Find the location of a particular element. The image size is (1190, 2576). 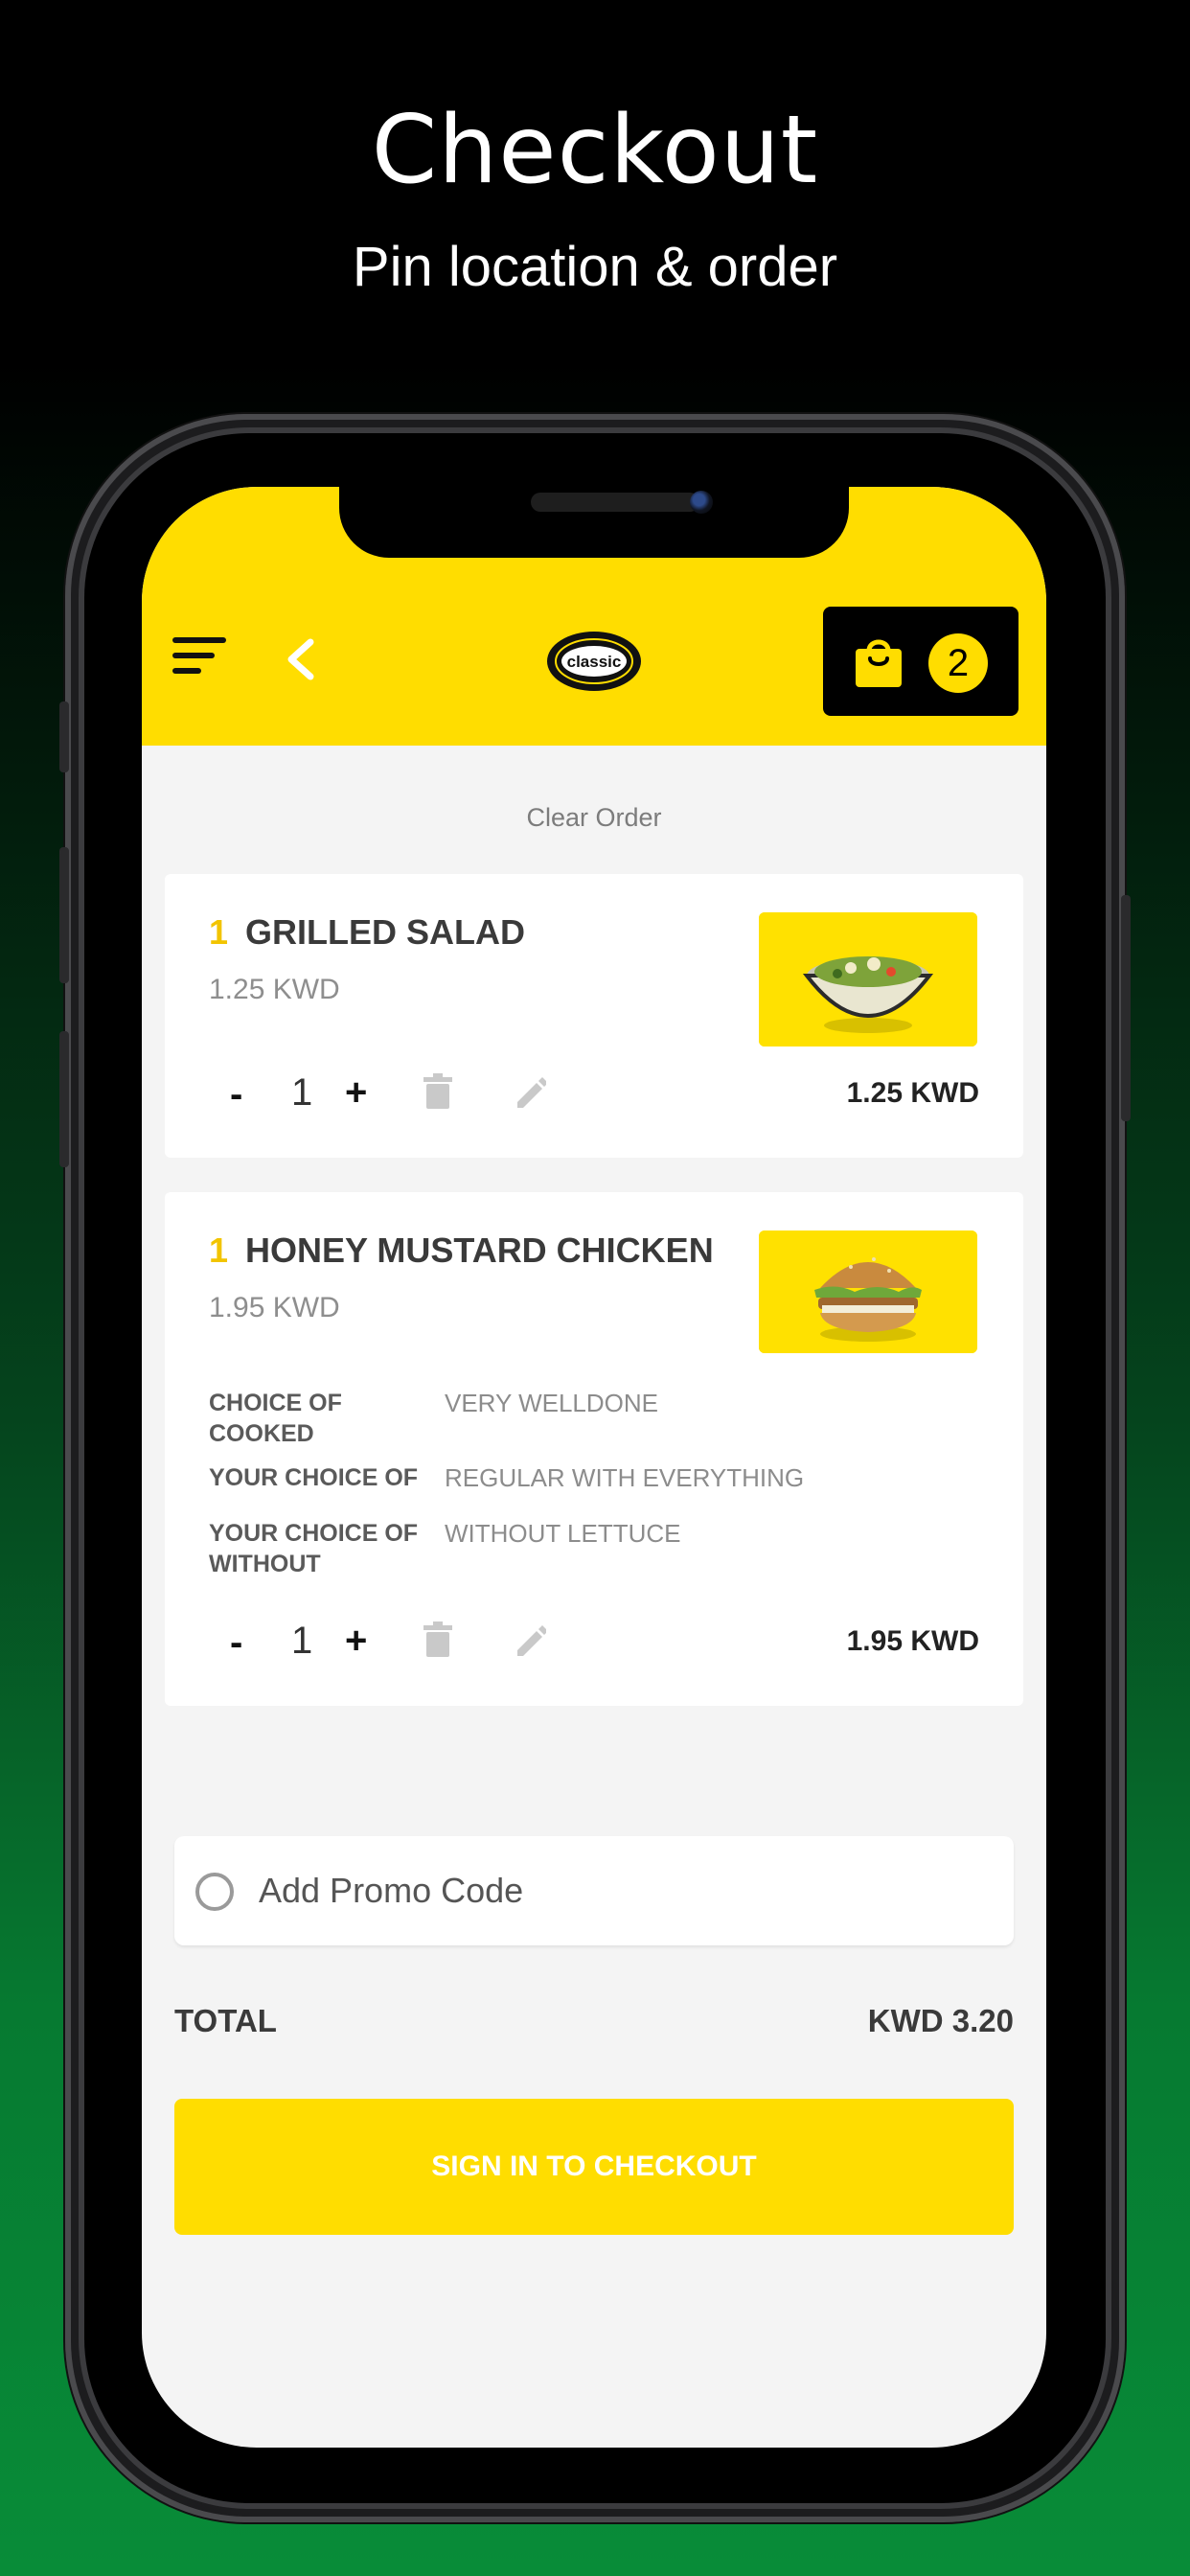

promo-radio-icon is located at coordinates (214, 1892).